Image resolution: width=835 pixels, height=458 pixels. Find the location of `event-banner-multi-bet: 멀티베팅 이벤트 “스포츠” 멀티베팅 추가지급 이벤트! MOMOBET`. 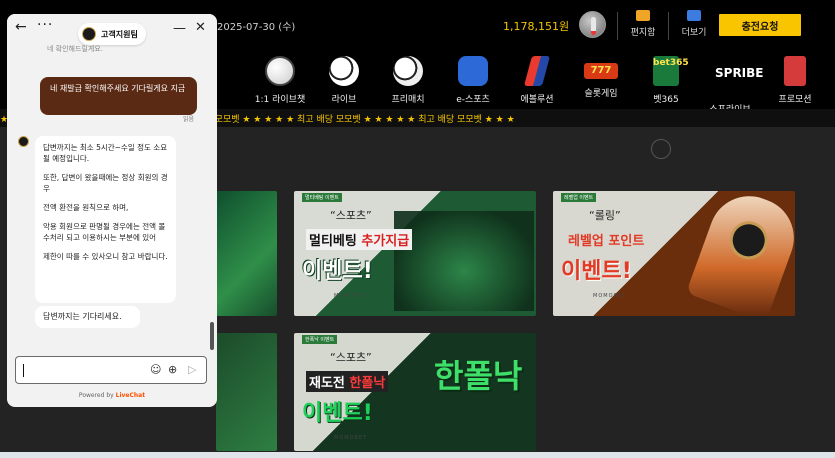

event-banner-multi-bet: 멀티베팅 이벤트 “스포츠” 멀티베팅 추가지급 이벤트! MOMOBET is located at coordinates (415, 253).